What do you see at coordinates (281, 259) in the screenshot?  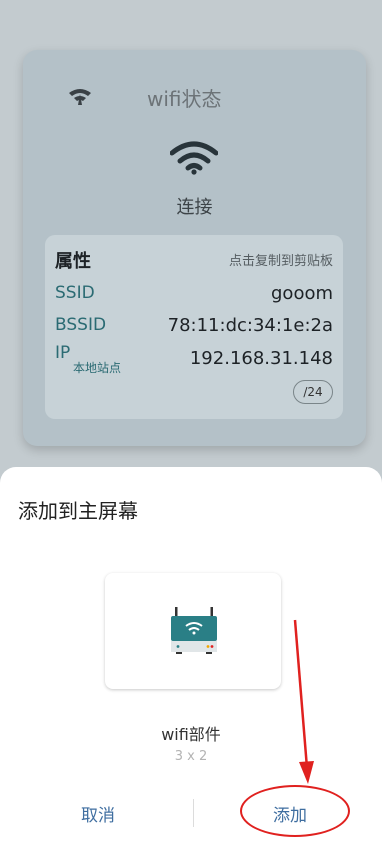 I see `copy-to-clipboard-hint: 点击复制到剪贴板` at bounding box center [281, 259].